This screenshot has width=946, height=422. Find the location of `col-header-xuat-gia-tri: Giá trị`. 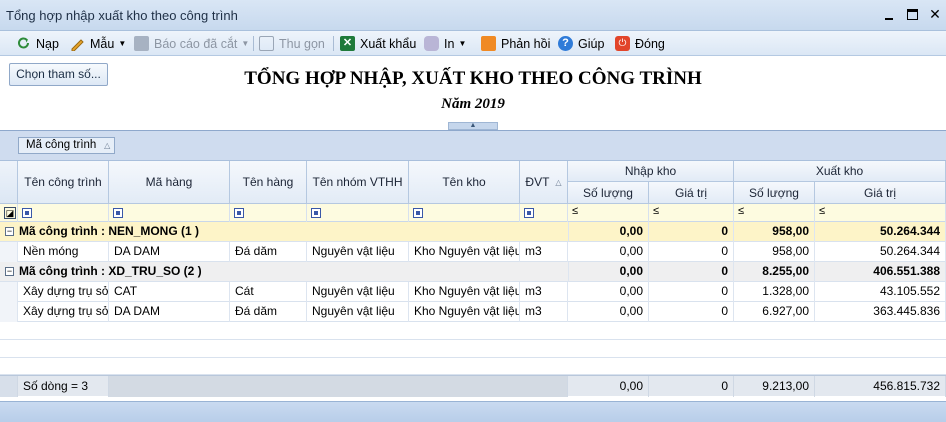

col-header-xuat-gia-tri: Giá trị is located at coordinates (880, 193).